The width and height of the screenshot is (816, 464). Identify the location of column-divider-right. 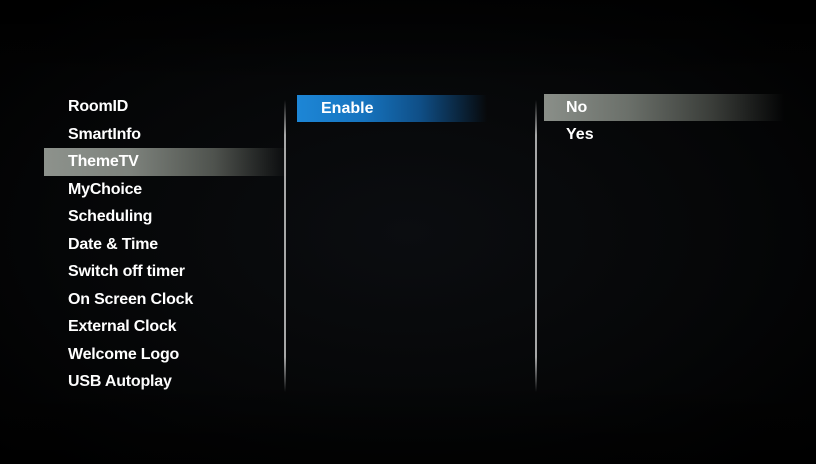
(536, 246).